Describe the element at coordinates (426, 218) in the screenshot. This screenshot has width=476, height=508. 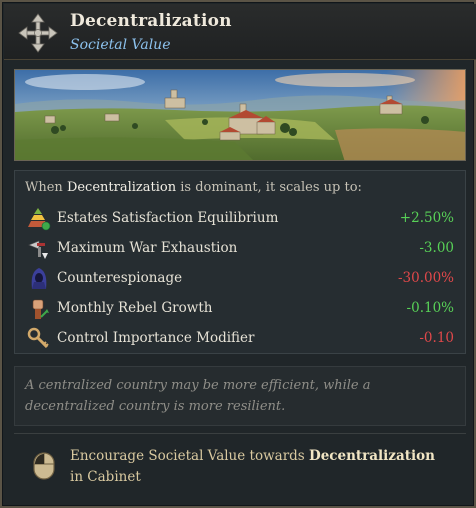
I see `effect-value: +2.50%` at that location.